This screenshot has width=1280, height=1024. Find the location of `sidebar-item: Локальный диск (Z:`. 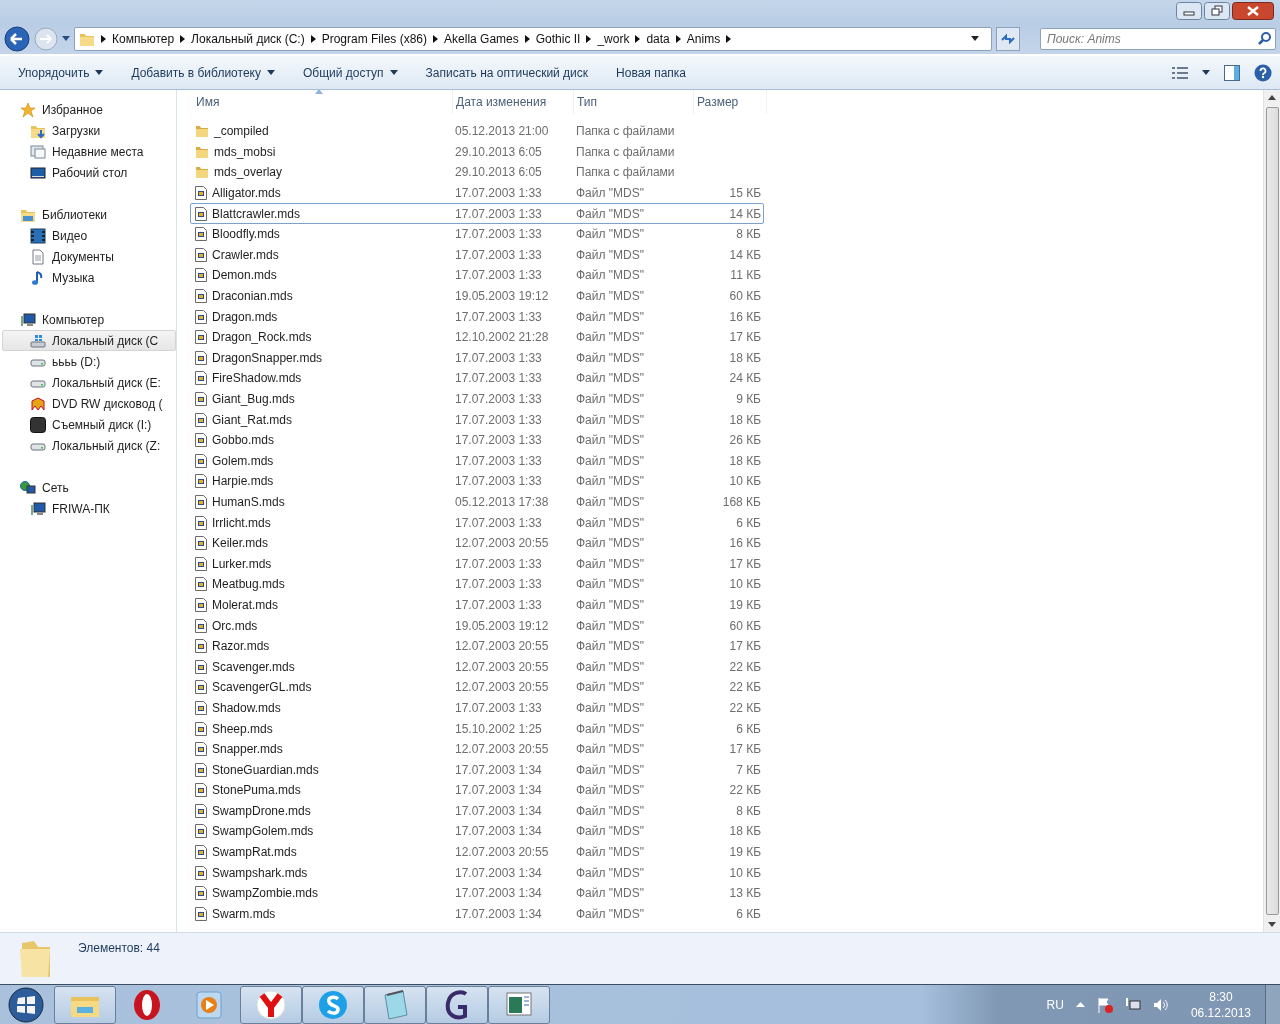

sidebar-item: Локальный диск (Z: is located at coordinates (88, 445).